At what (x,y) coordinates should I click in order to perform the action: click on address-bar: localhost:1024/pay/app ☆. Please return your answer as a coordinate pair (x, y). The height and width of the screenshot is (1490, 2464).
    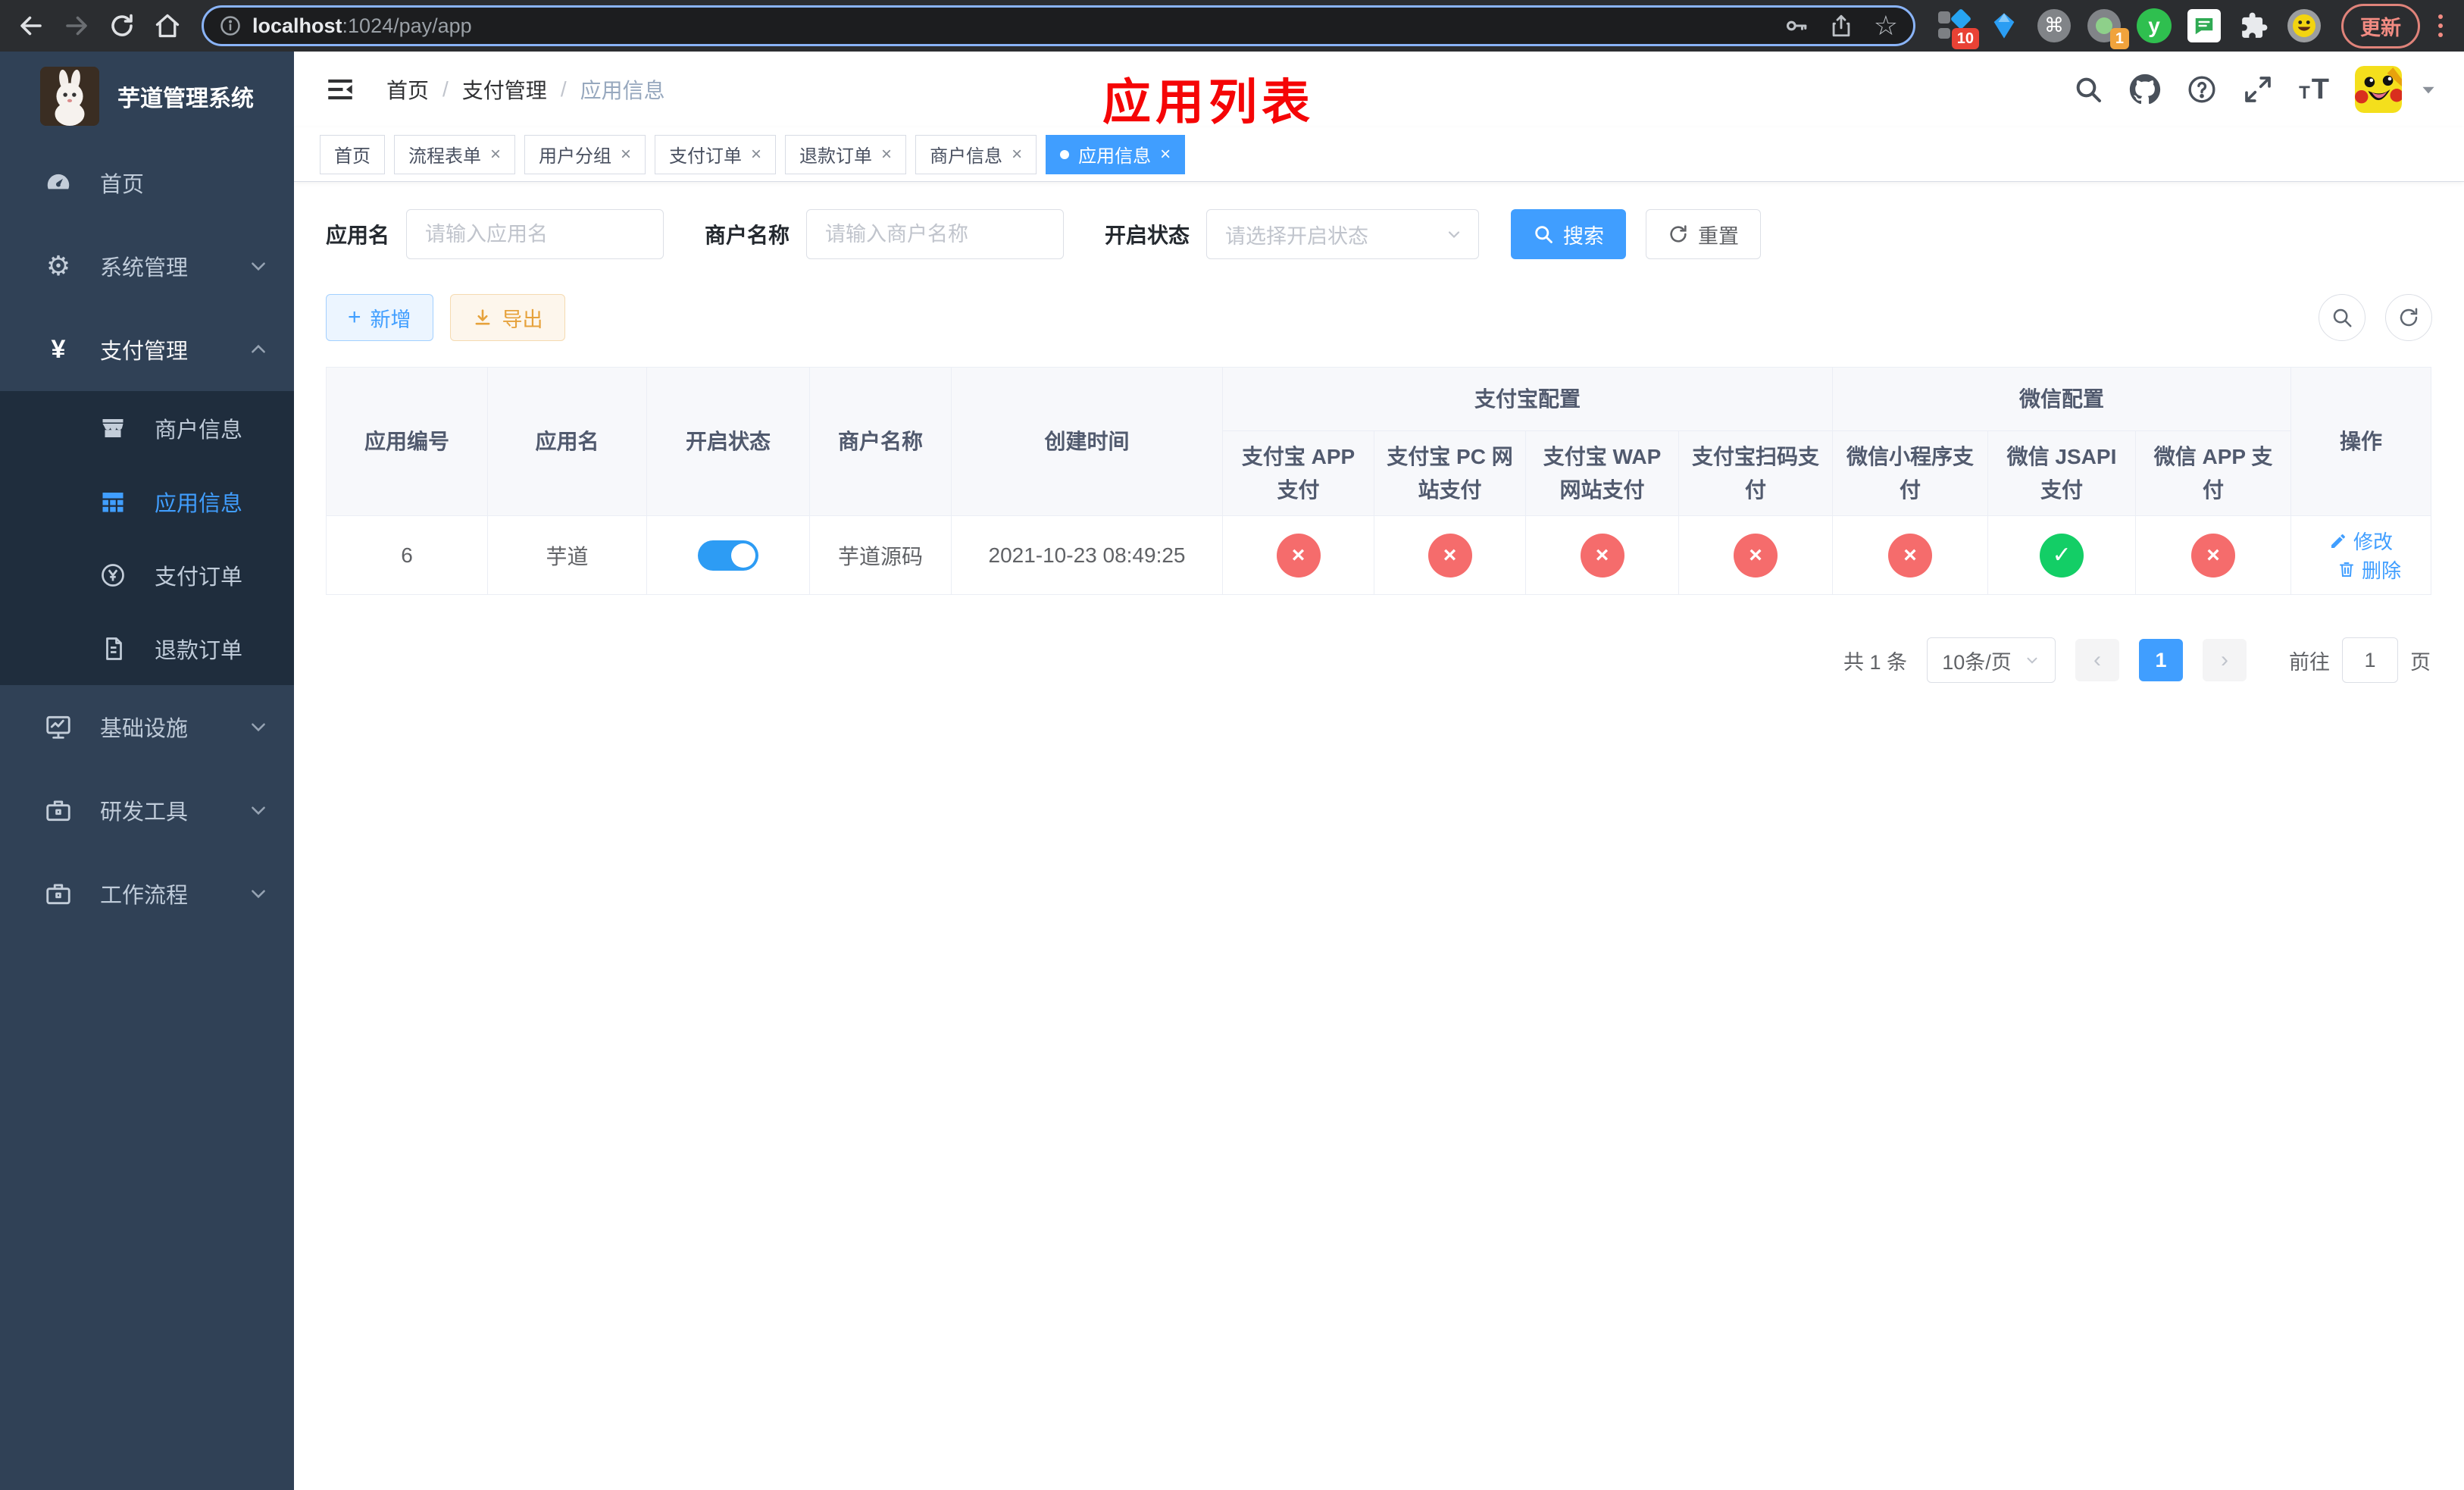
    Looking at the image, I should click on (1058, 26).